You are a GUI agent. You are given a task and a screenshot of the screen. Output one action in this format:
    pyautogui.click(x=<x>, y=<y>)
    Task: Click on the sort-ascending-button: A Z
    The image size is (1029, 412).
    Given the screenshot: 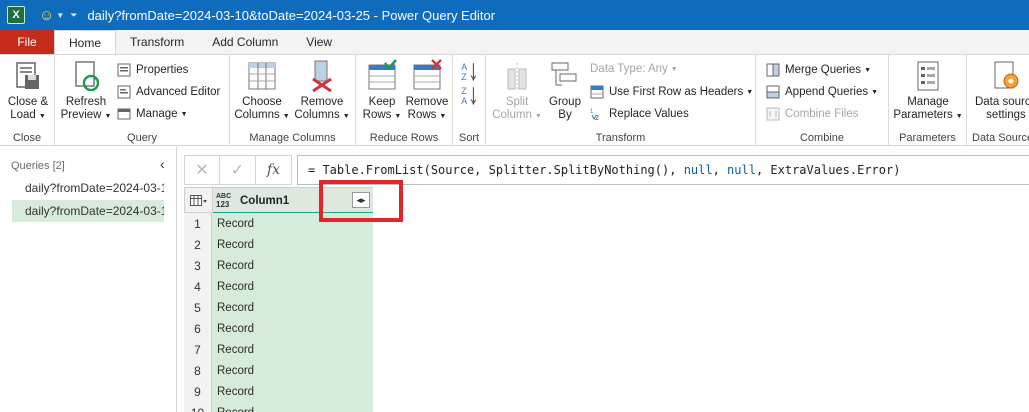 What is the action you would take?
    pyautogui.click(x=471, y=71)
    